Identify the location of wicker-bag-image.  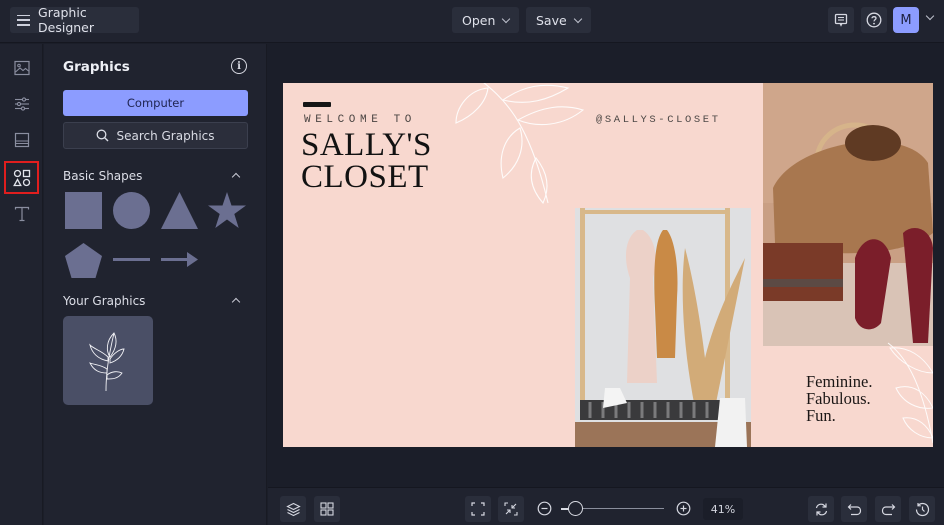
(848, 214).